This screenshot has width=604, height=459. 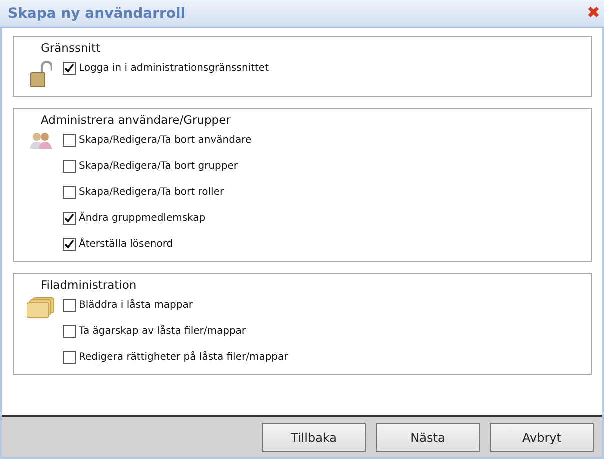 What do you see at coordinates (136, 305) in the screenshot?
I see `option-label: Bläddra i låsta mappar` at bounding box center [136, 305].